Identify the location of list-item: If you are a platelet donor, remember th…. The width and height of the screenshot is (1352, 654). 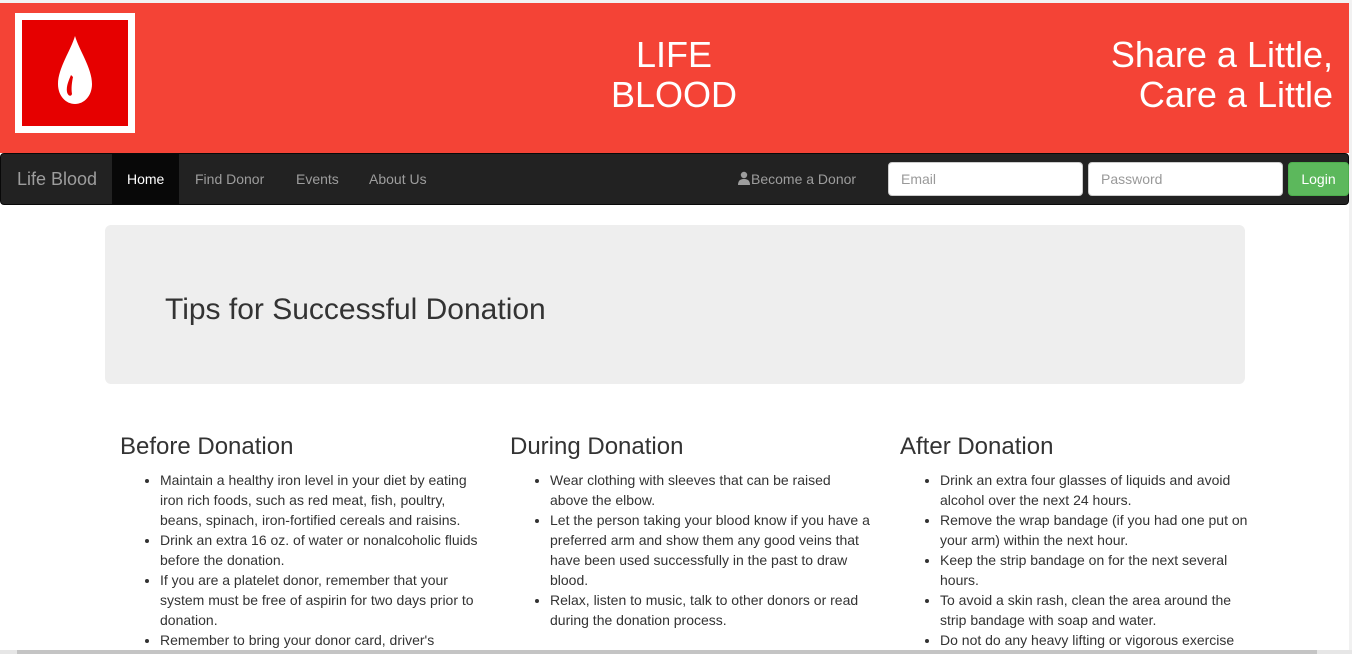
(320, 600).